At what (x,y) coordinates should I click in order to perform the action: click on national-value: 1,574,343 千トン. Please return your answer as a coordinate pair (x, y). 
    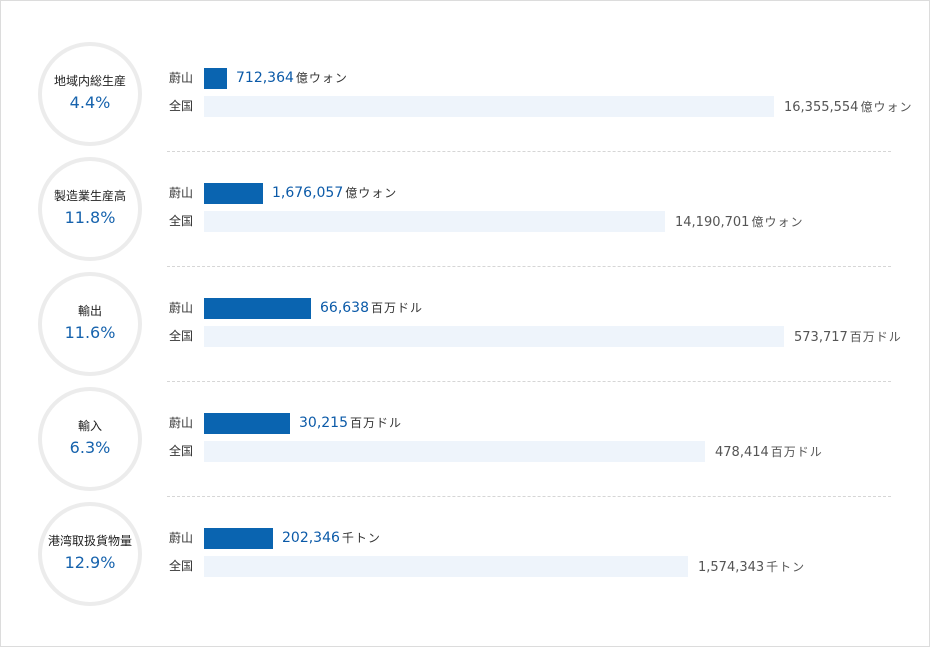
    Looking at the image, I should click on (751, 567).